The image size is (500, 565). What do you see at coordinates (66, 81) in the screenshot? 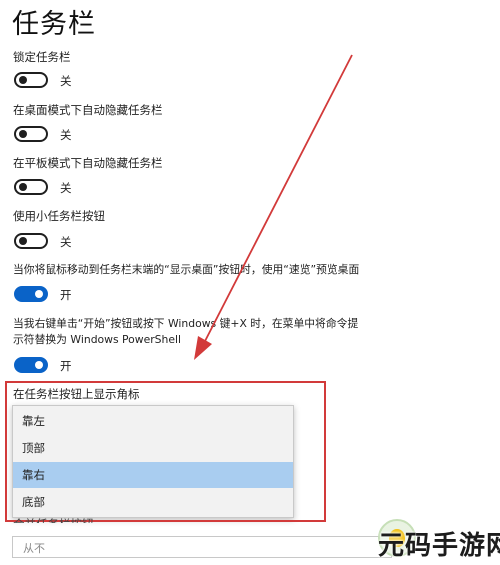
I see `toggle-state-lock-taskbar: 关` at bounding box center [66, 81].